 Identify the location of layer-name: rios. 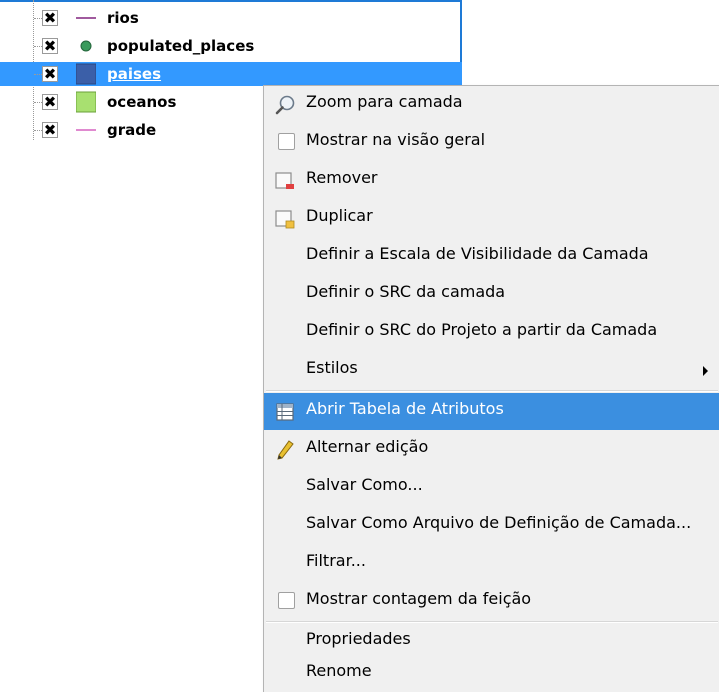
(123, 18).